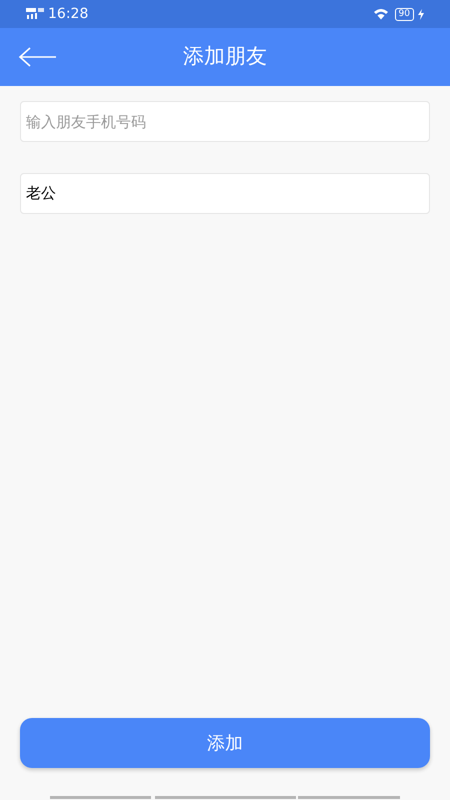  Describe the element at coordinates (225, 56) in the screenshot. I see `page-title: 添加朋友` at that location.